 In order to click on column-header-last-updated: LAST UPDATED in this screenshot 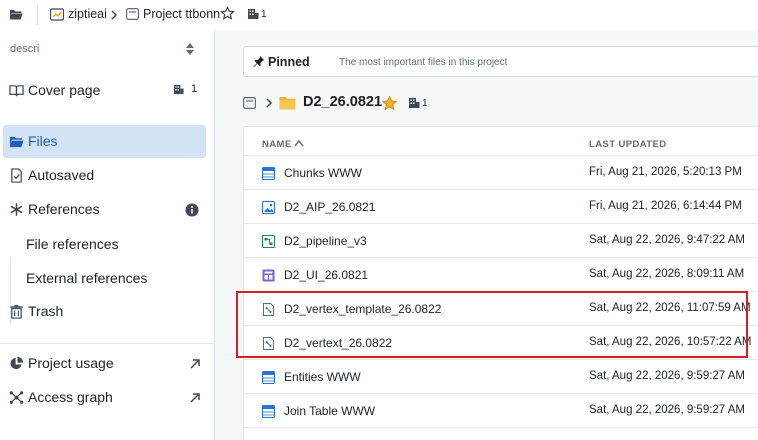, I will do `click(627, 144)`.